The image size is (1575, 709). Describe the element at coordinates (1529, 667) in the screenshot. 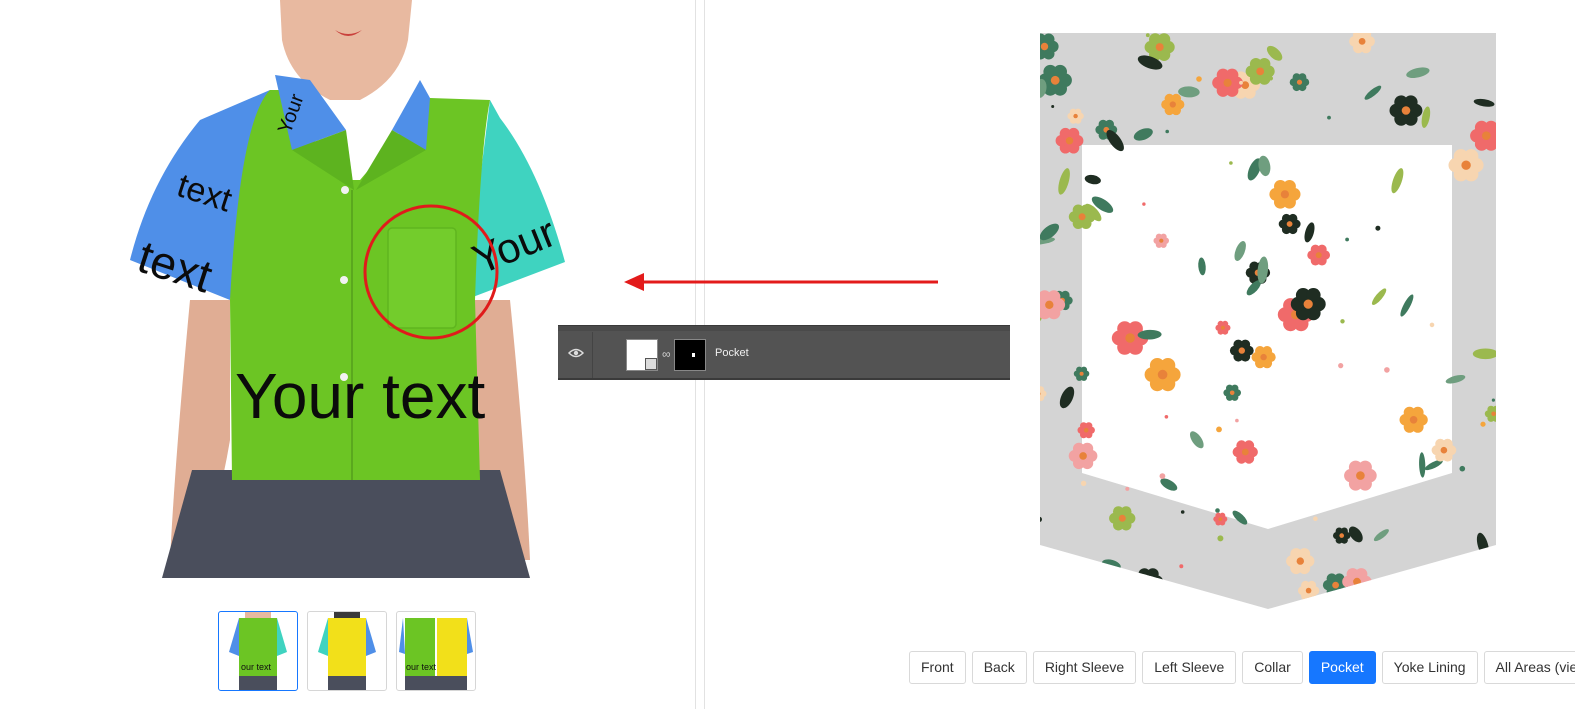

I see `tab-all-areas: All Areas (vie` at that location.